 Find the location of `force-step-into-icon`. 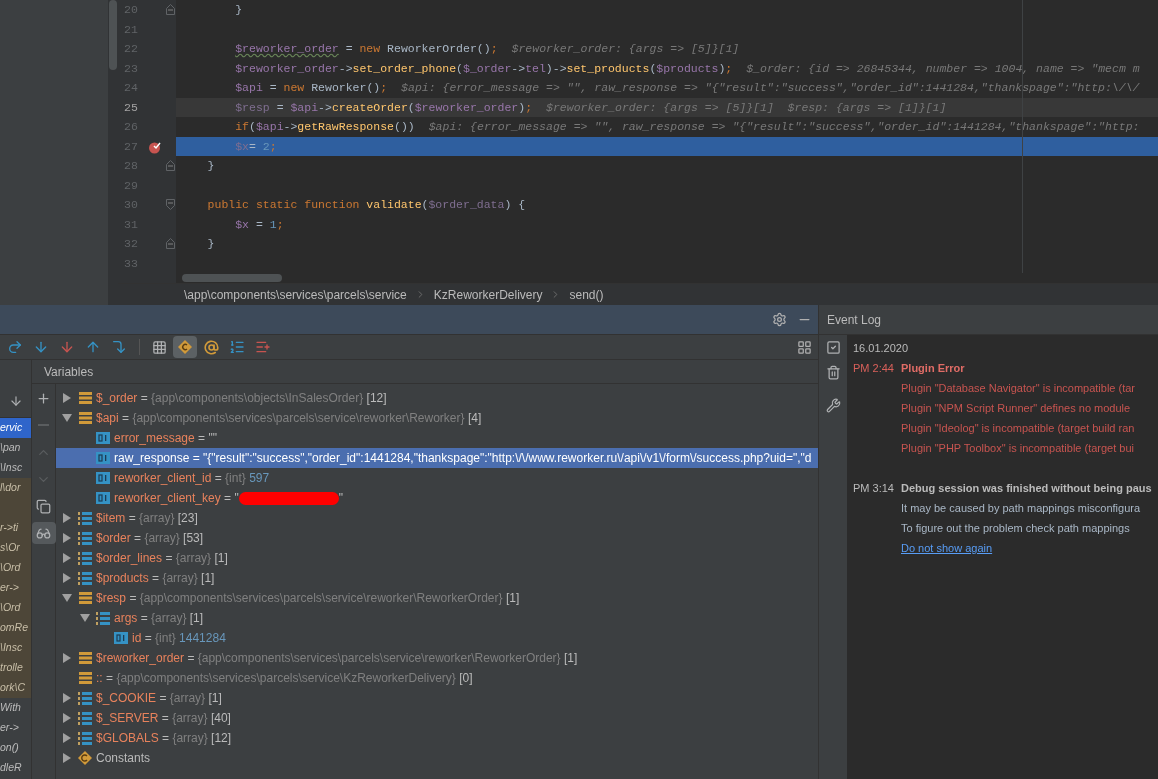

force-step-into-icon is located at coordinates (67, 347).